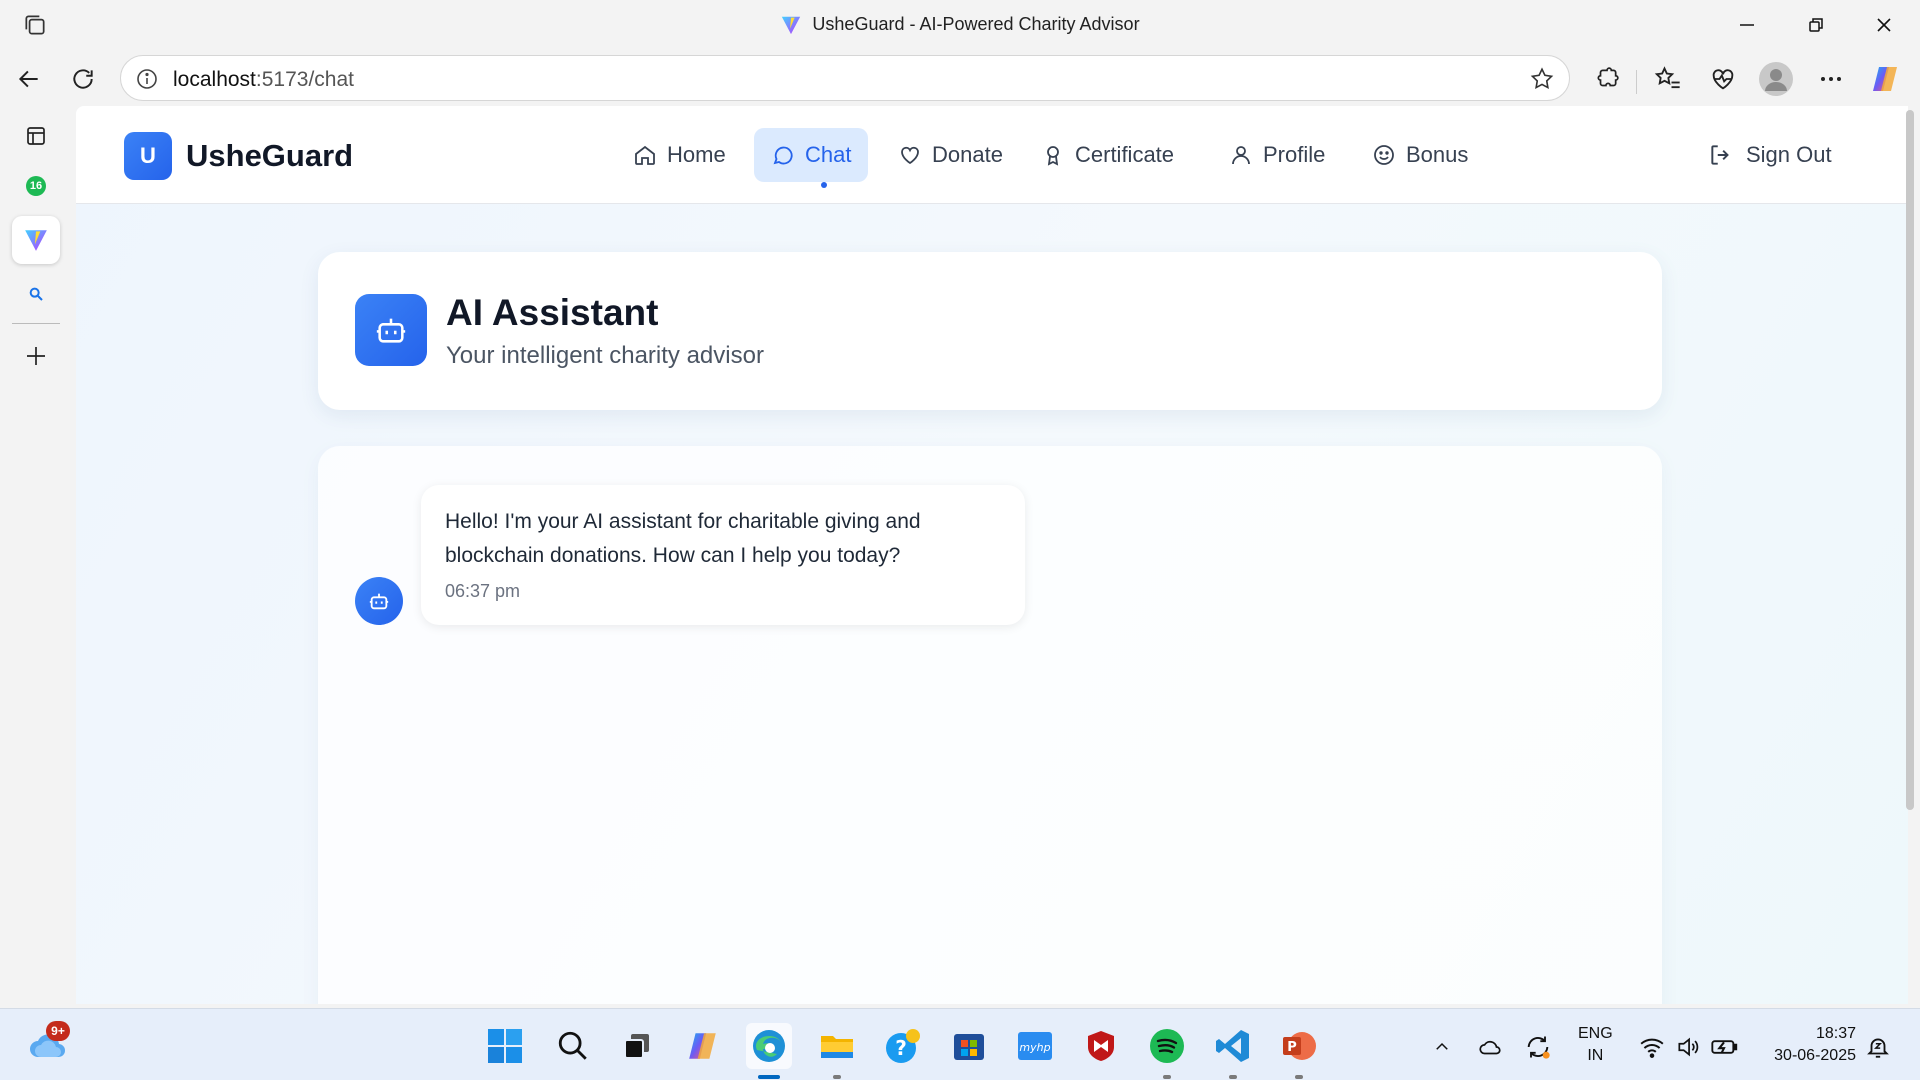 This screenshot has height=1080, width=1920. I want to click on task-view-icon, so click(636, 1046).